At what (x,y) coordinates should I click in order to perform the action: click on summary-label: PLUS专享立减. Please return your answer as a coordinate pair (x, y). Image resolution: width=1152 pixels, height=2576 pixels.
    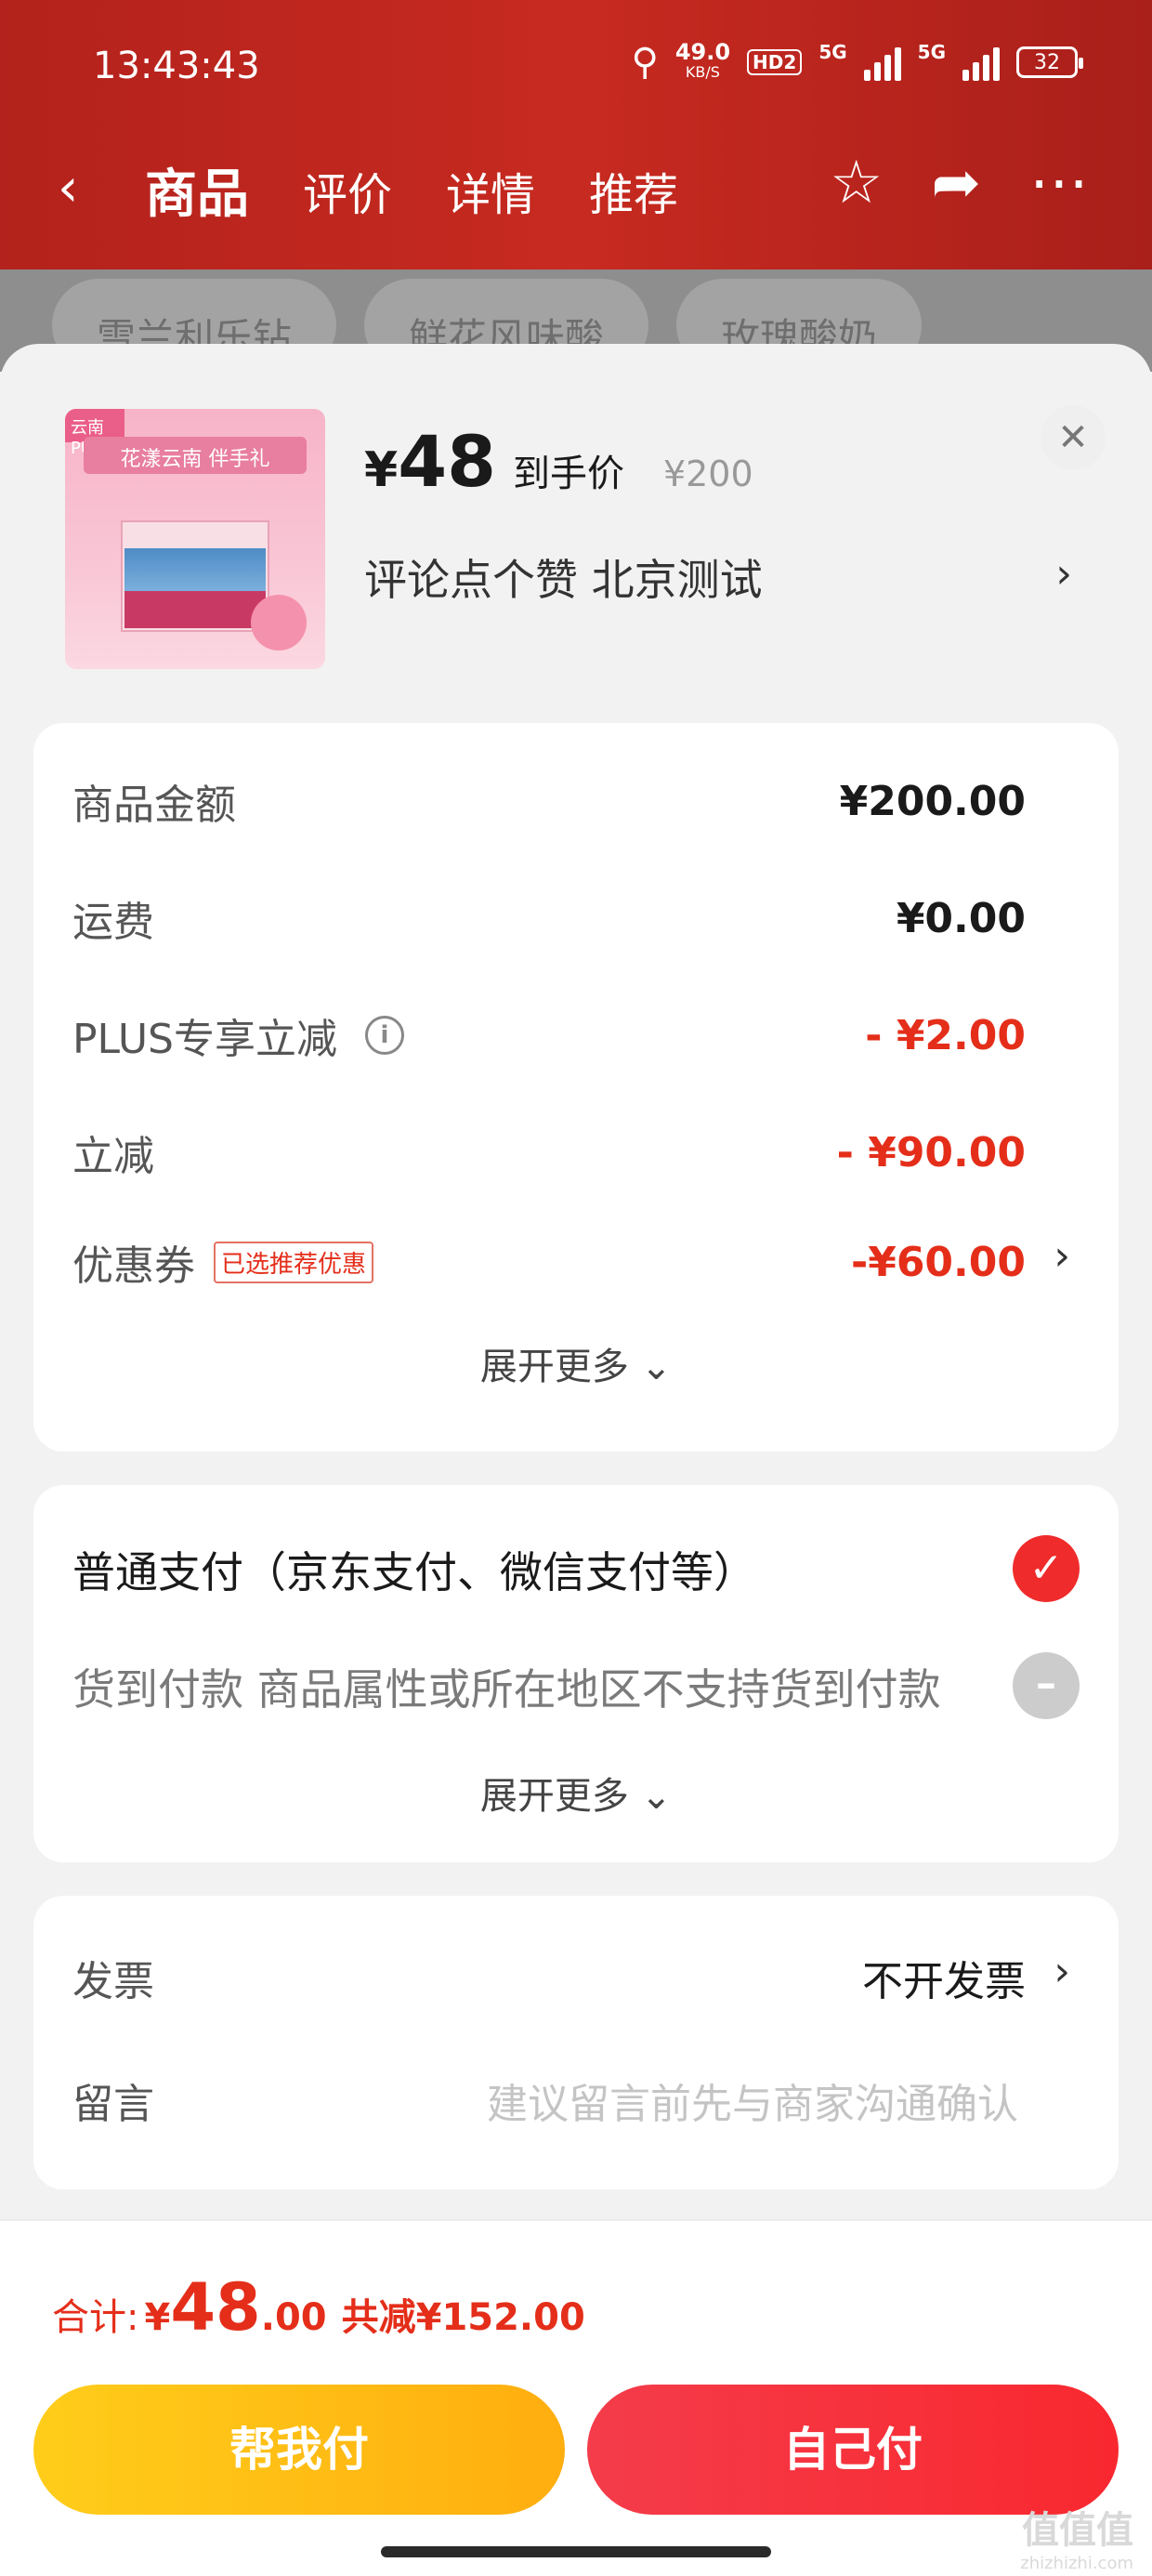
    Looking at the image, I should click on (204, 1039).